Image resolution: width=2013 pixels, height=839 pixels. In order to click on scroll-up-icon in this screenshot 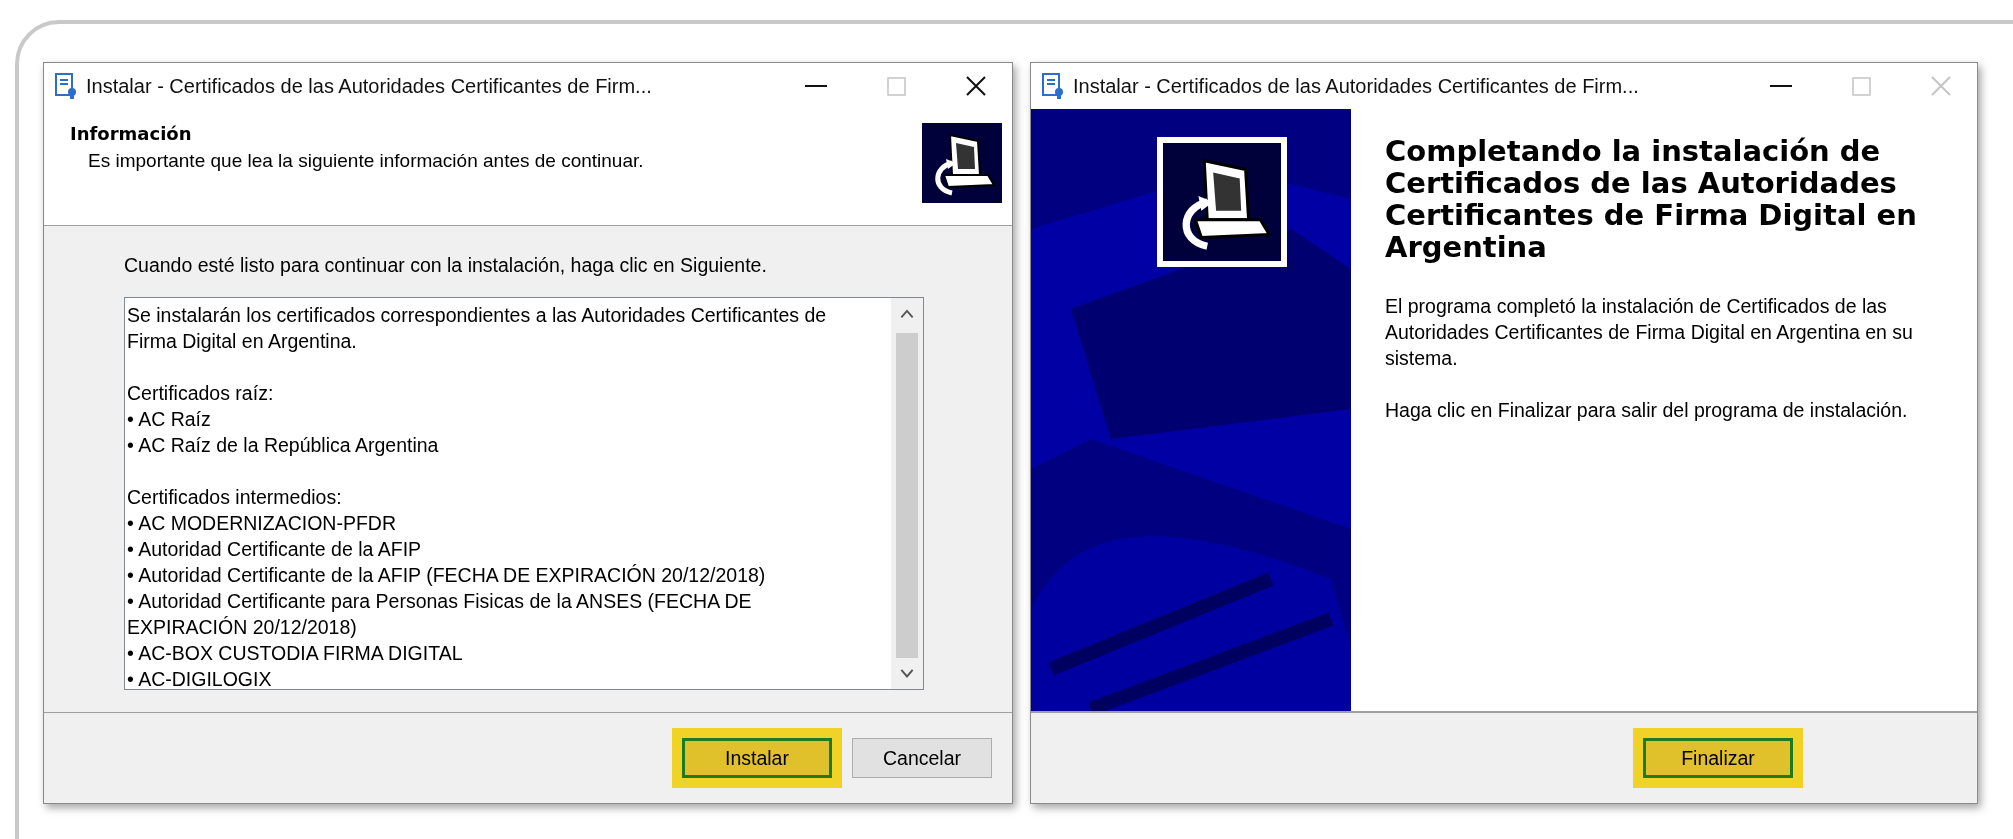, I will do `click(907, 314)`.